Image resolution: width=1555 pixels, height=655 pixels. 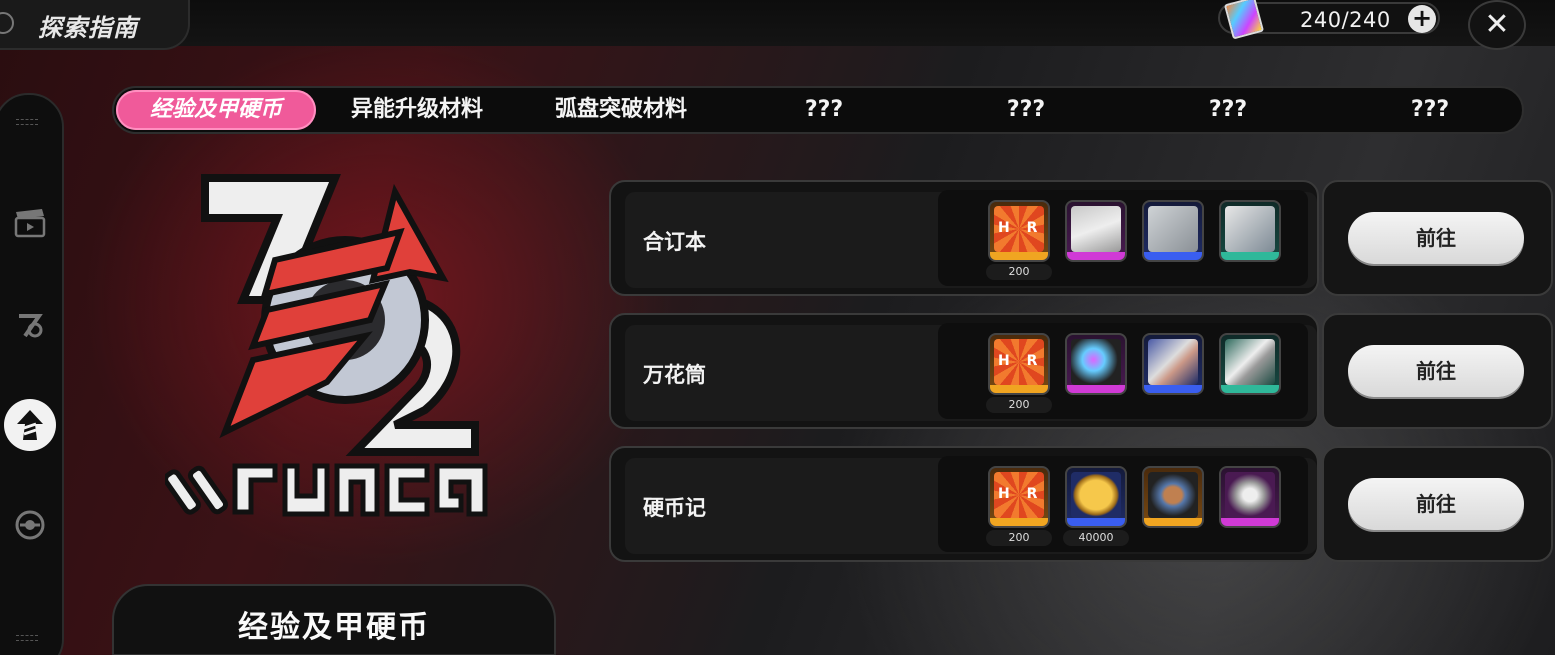 What do you see at coordinates (1250, 497) in the screenshot?
I see `silver-spool-icon` at bounding box center [1250, 497].